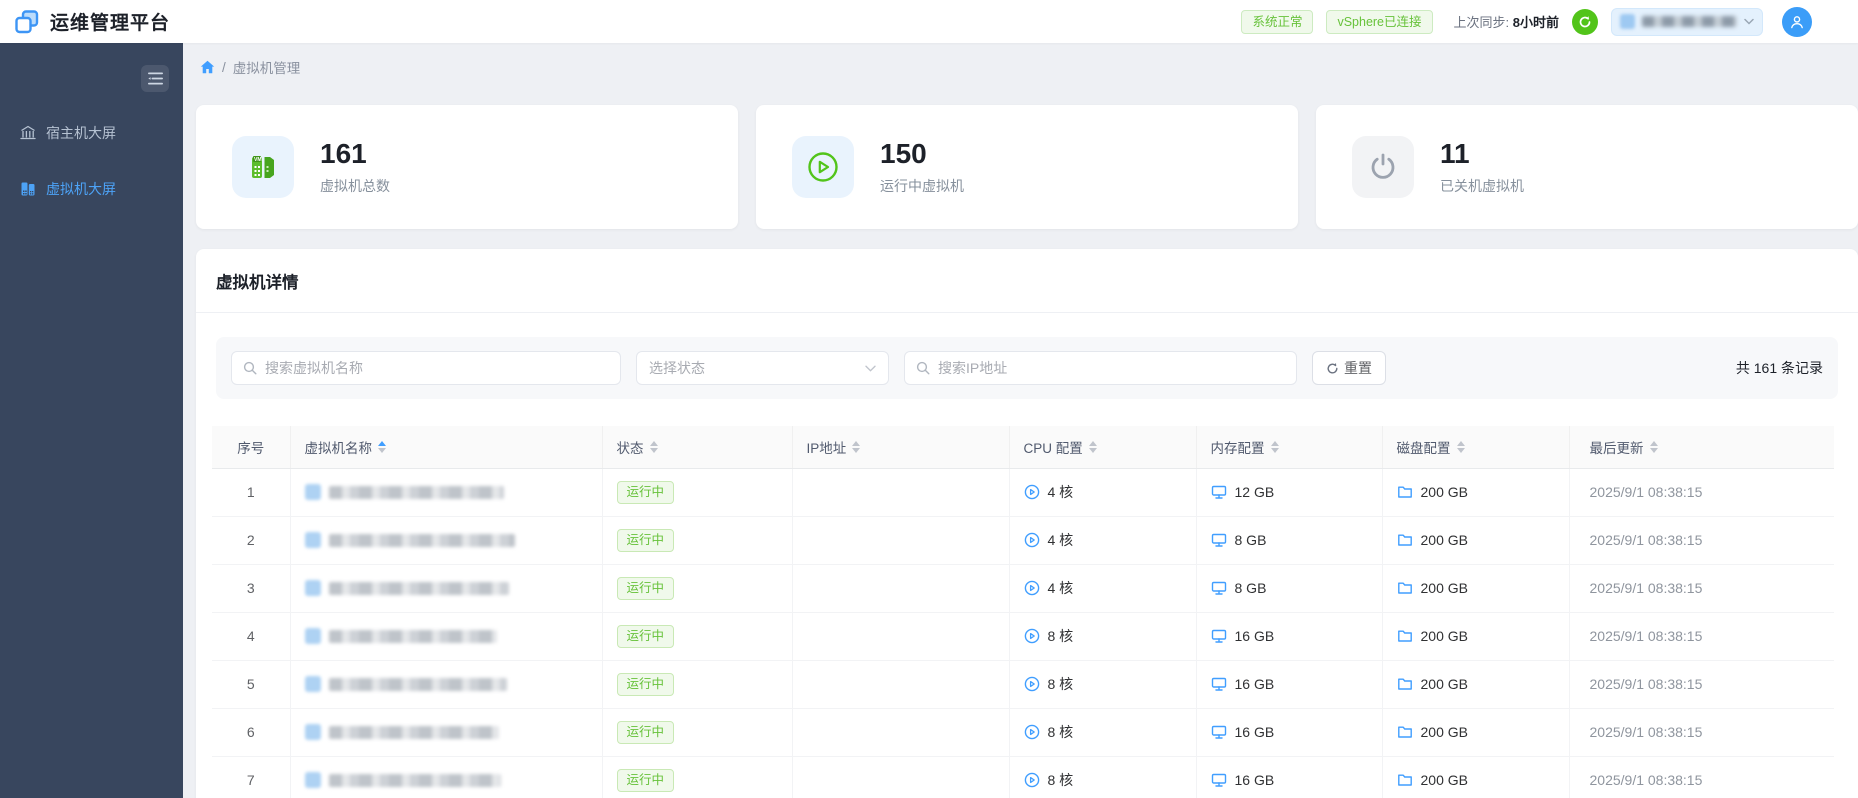 The height and width of the screenshot is (798, 1858). I want to click on stat-value: 11, so click(1455, 153).